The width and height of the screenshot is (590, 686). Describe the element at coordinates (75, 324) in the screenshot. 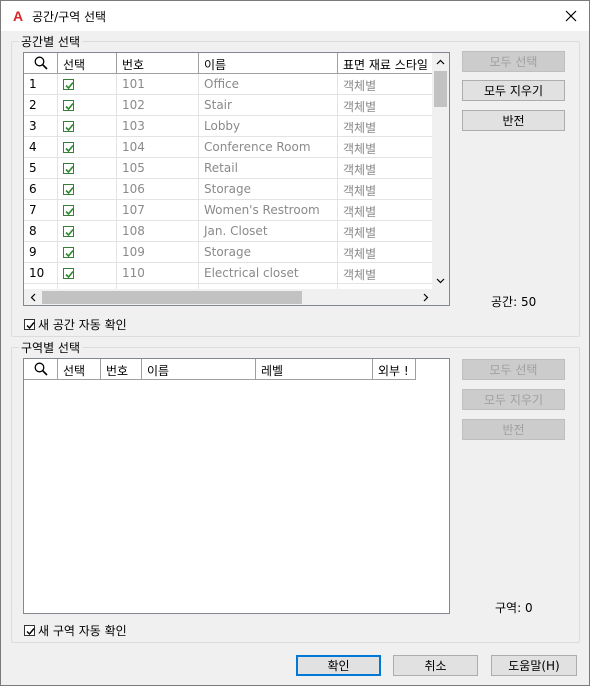

I see `space-auto-check-option: 새 공간 자동 확인` at that location.